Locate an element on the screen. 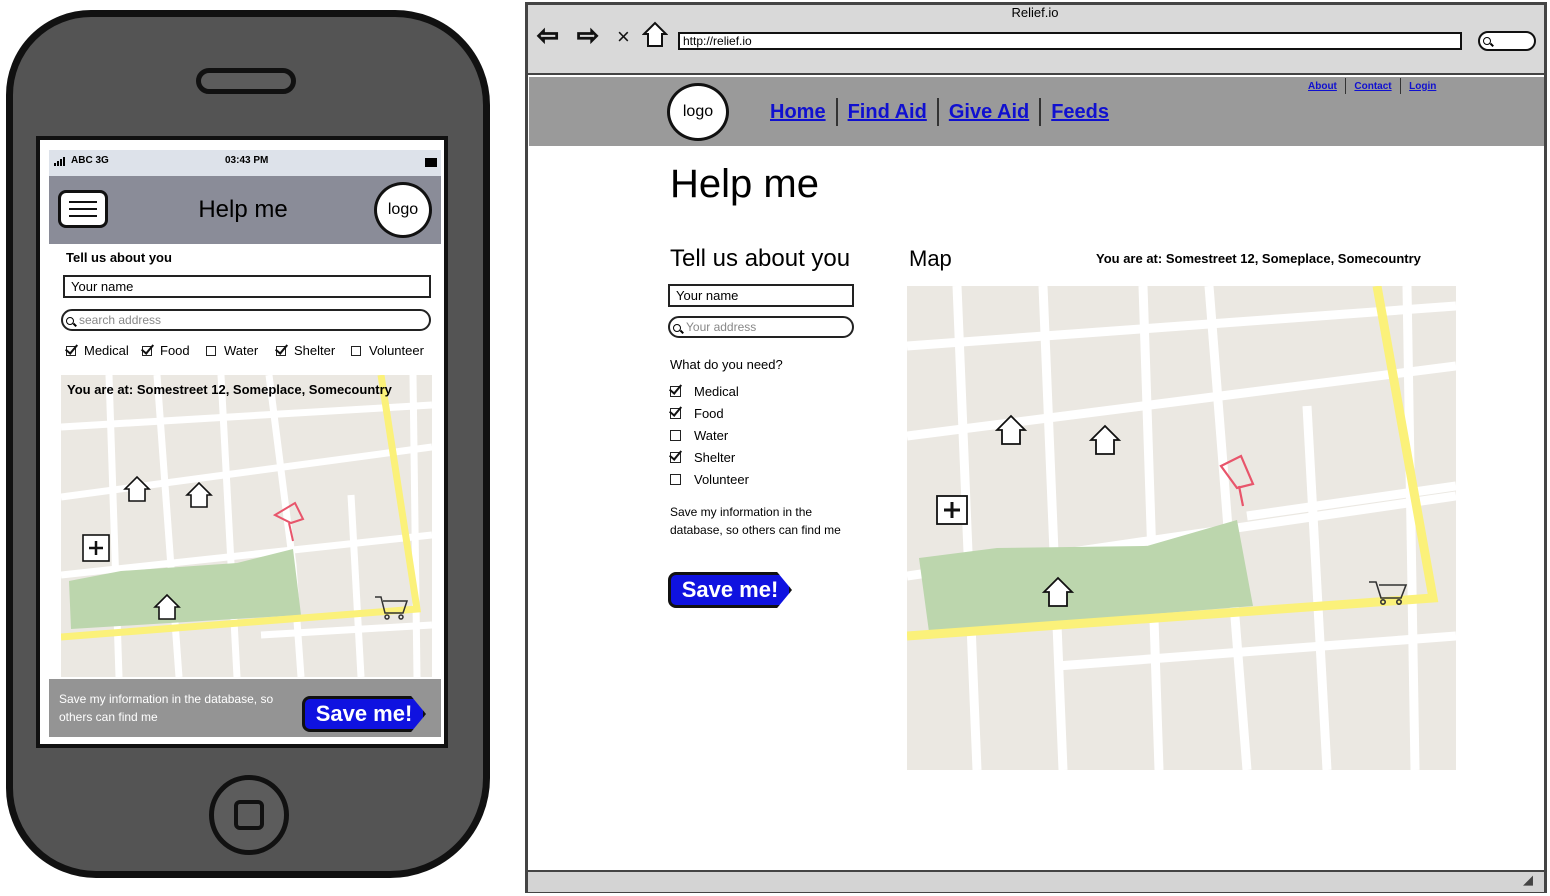  window-title: Relief.io is located at coordinates (1035, 12).